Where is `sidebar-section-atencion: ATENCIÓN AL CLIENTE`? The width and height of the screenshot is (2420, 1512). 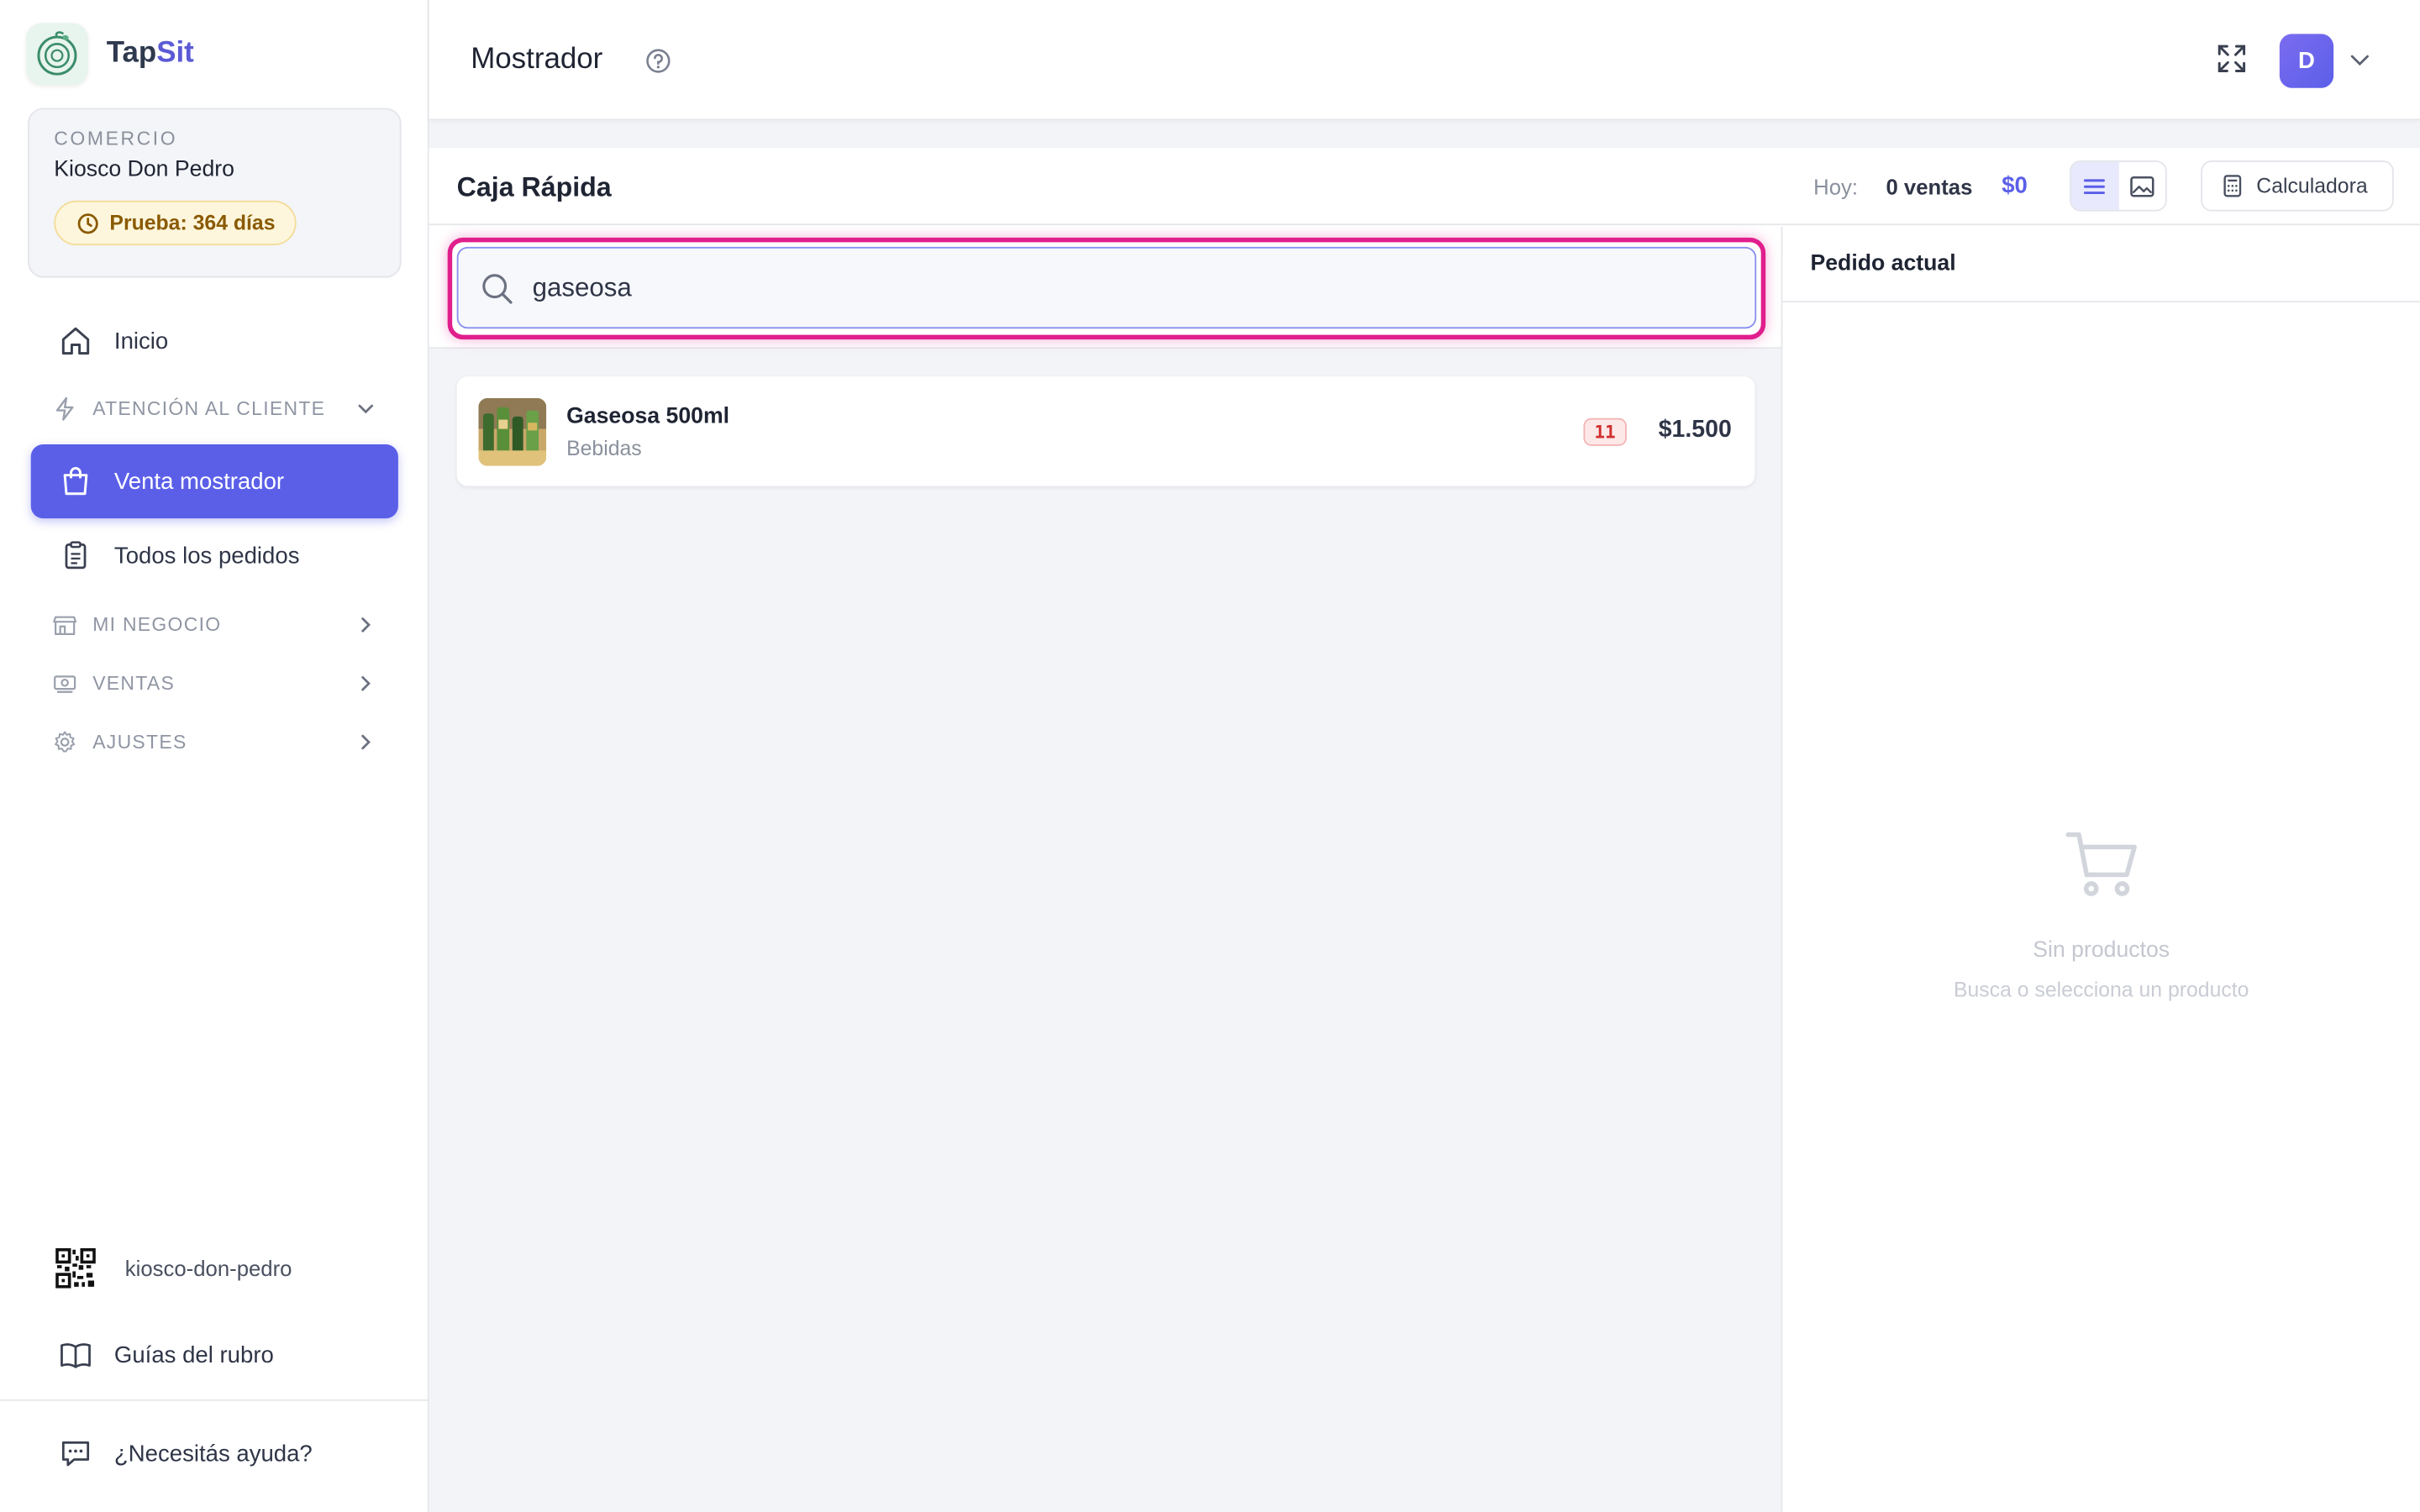 sidebar-section-atencion: ATENCIÓN AL CLIENTE is located at coordinates (214, 409).